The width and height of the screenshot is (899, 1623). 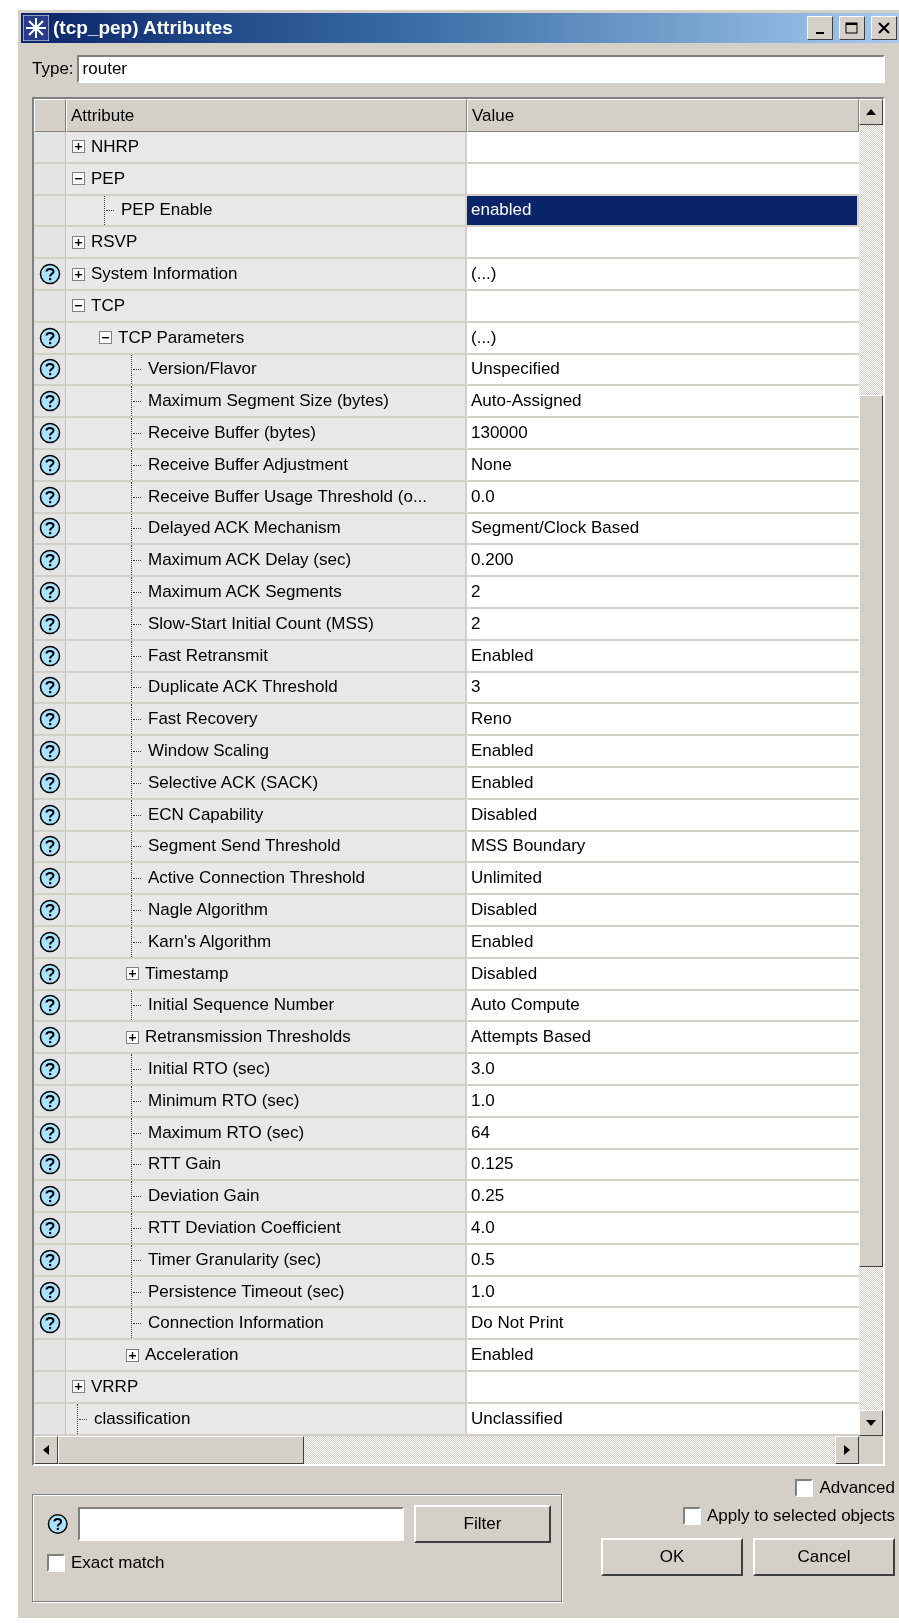 I want to click on value-cell: 0.125, so click(x=663, y=1165).